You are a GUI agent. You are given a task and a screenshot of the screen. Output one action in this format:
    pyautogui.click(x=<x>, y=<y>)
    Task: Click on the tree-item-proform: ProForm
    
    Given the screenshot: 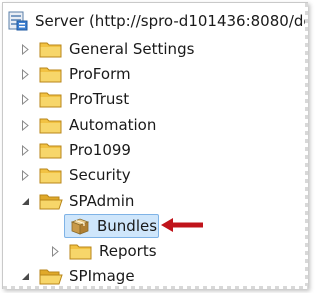 What is the action you would take?
    pyautogui.click(x=75, y=74)
    